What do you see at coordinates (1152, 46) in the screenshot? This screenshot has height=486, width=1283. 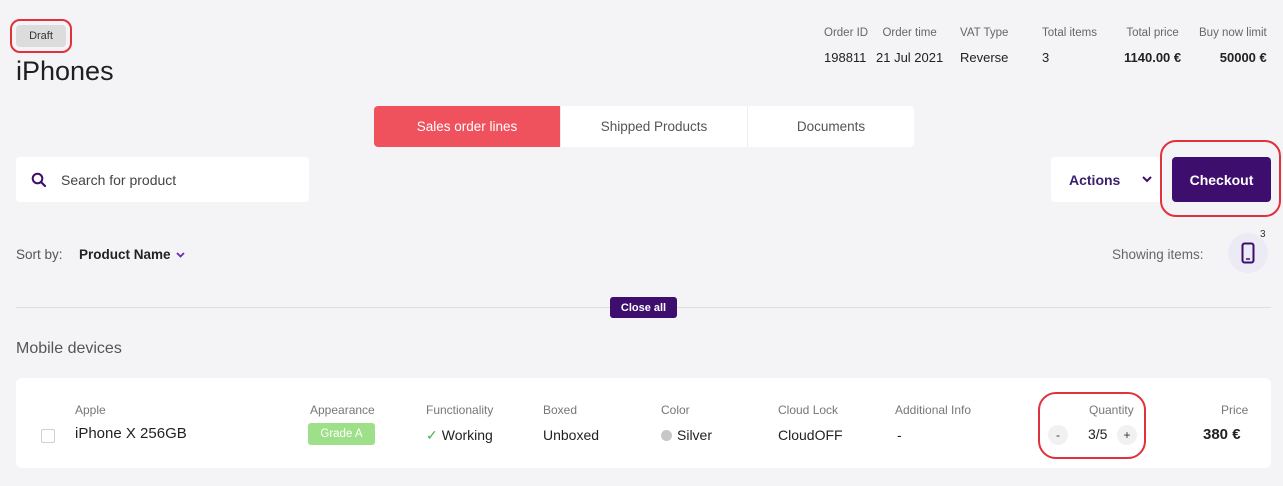 I see `total-price: Total price 1140.00 €` at bounding box center [1152, 46].